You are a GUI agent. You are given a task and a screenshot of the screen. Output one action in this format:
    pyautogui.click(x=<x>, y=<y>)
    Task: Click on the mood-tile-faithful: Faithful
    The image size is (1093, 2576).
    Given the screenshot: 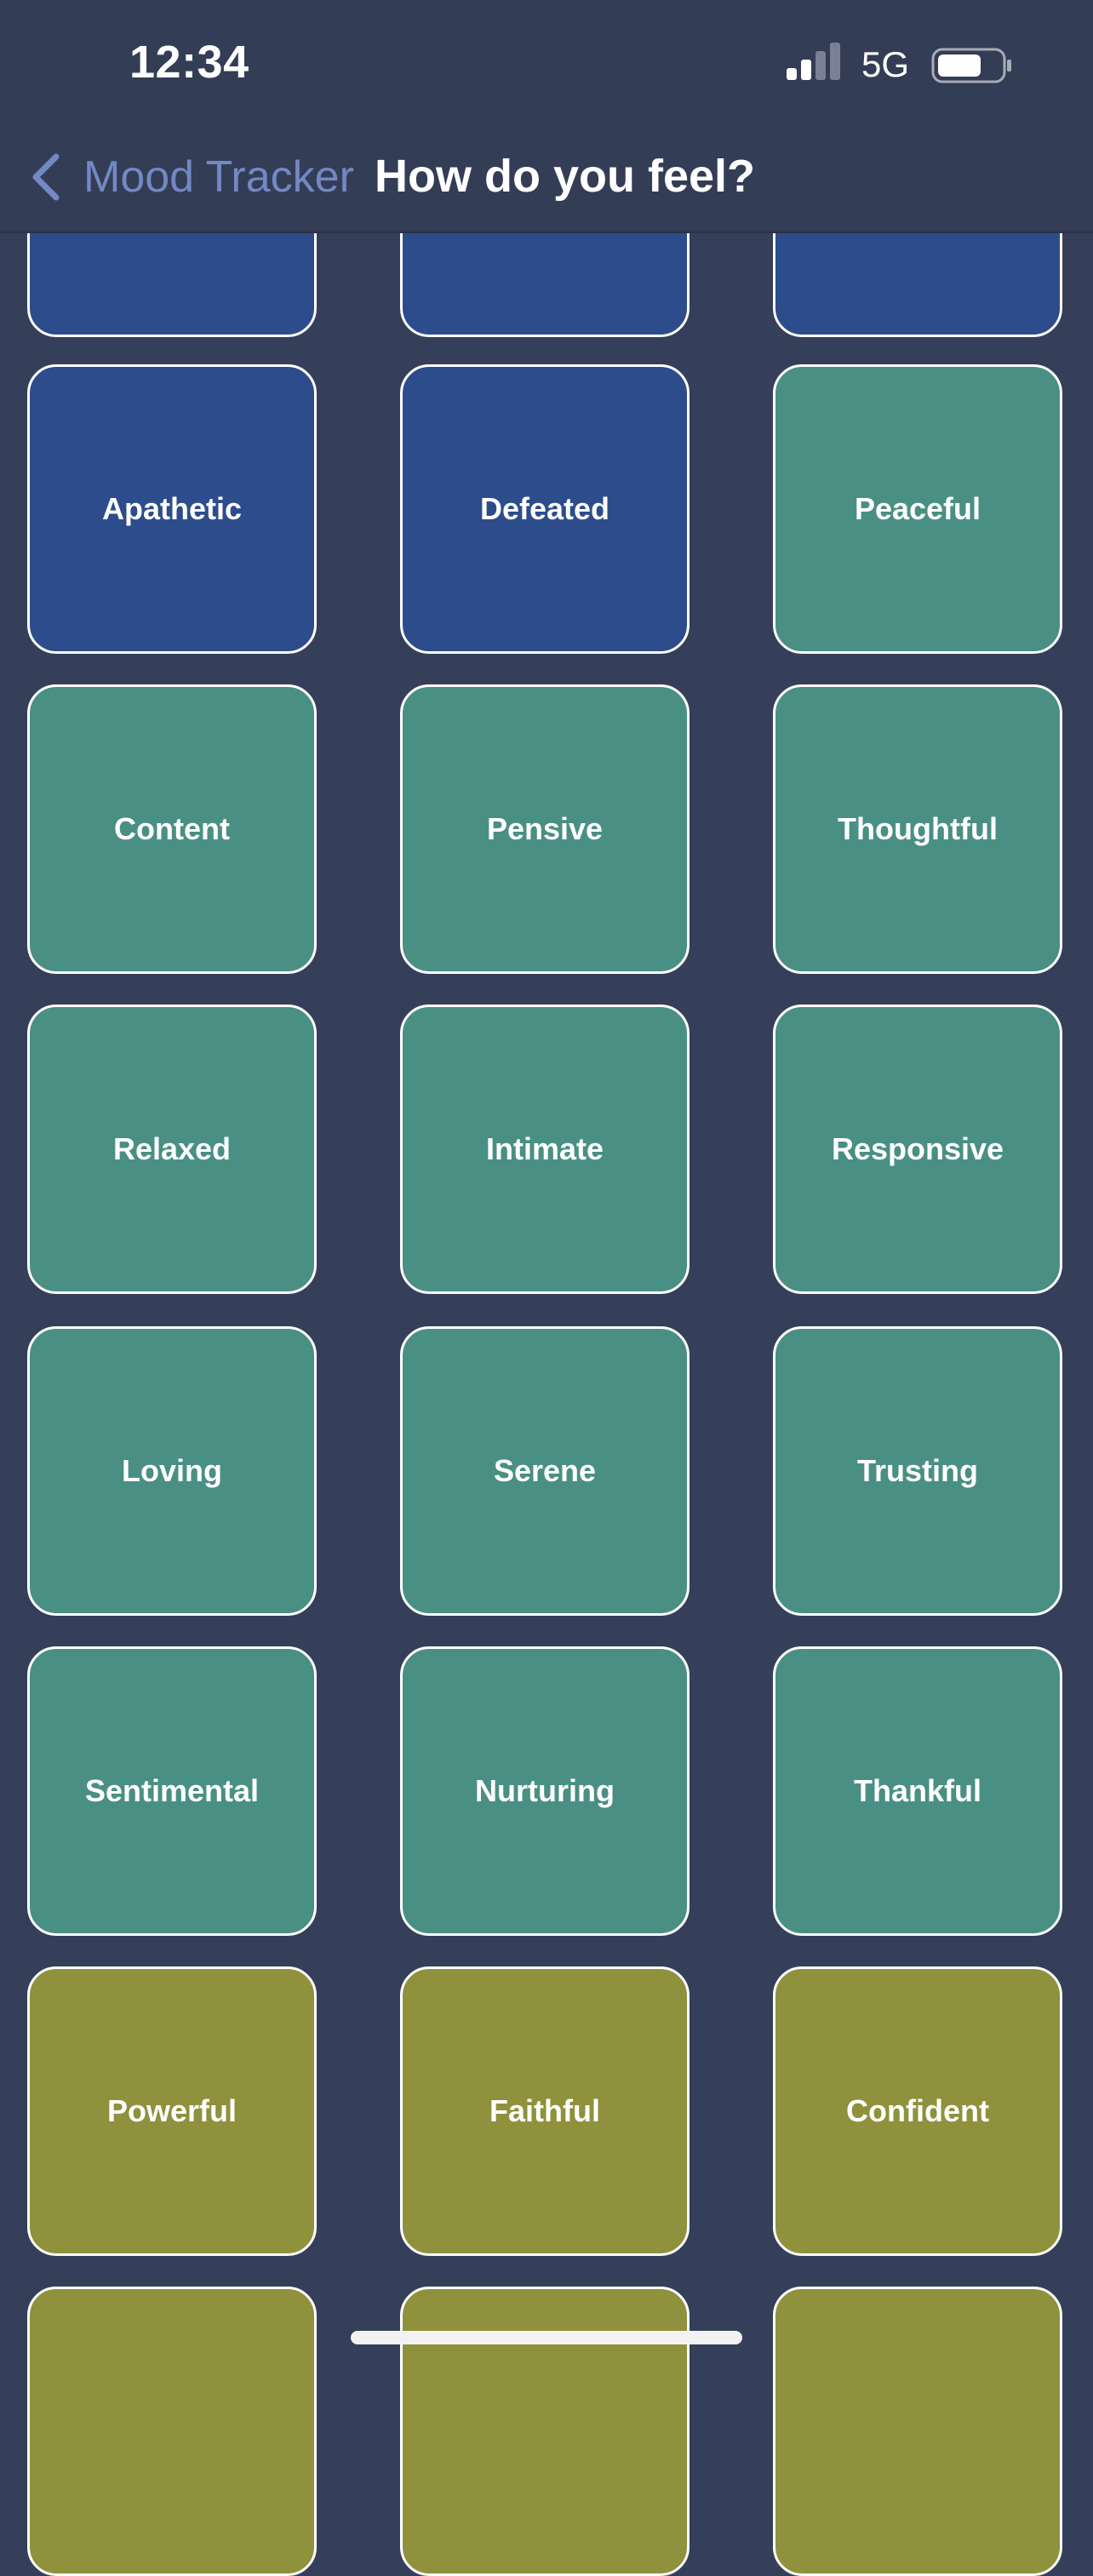 What is the action you would take?
    pyautogui.click(x=545, y=2111)
    